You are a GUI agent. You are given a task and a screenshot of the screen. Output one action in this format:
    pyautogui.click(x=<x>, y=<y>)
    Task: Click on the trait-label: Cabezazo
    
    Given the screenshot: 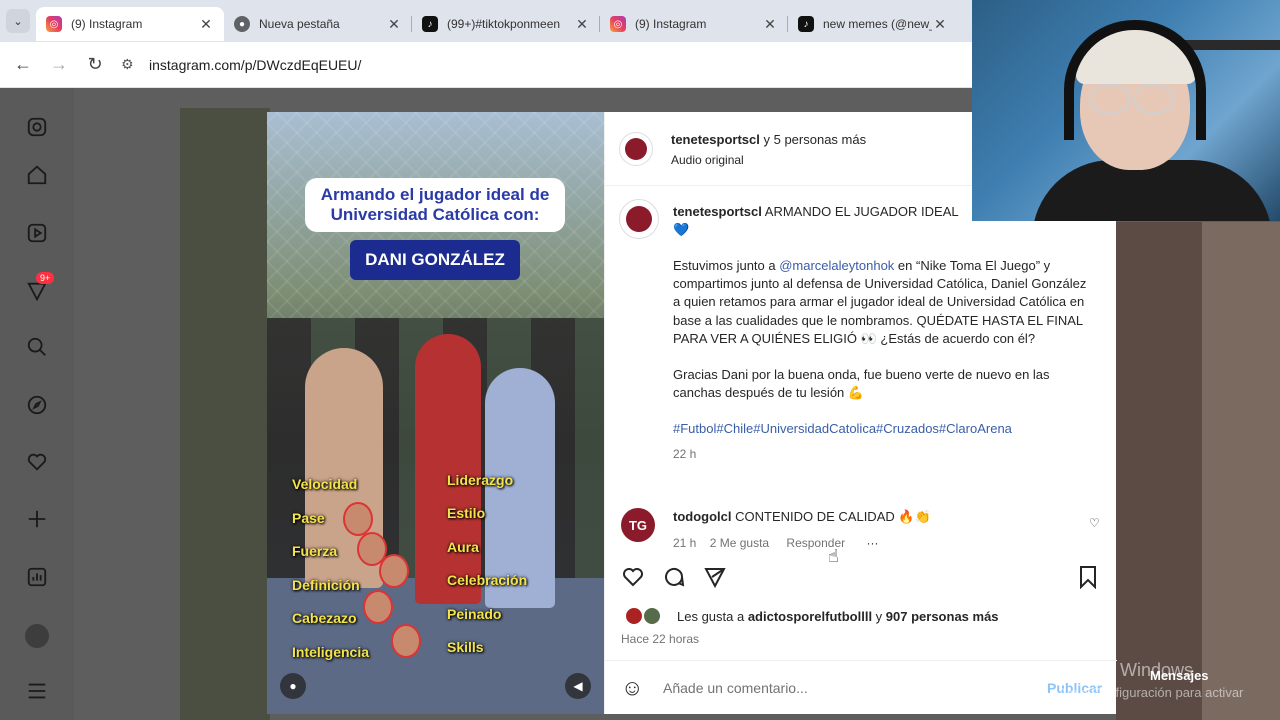 What is the action you would take?
    pyautogui.click(x=324, y=618)
    